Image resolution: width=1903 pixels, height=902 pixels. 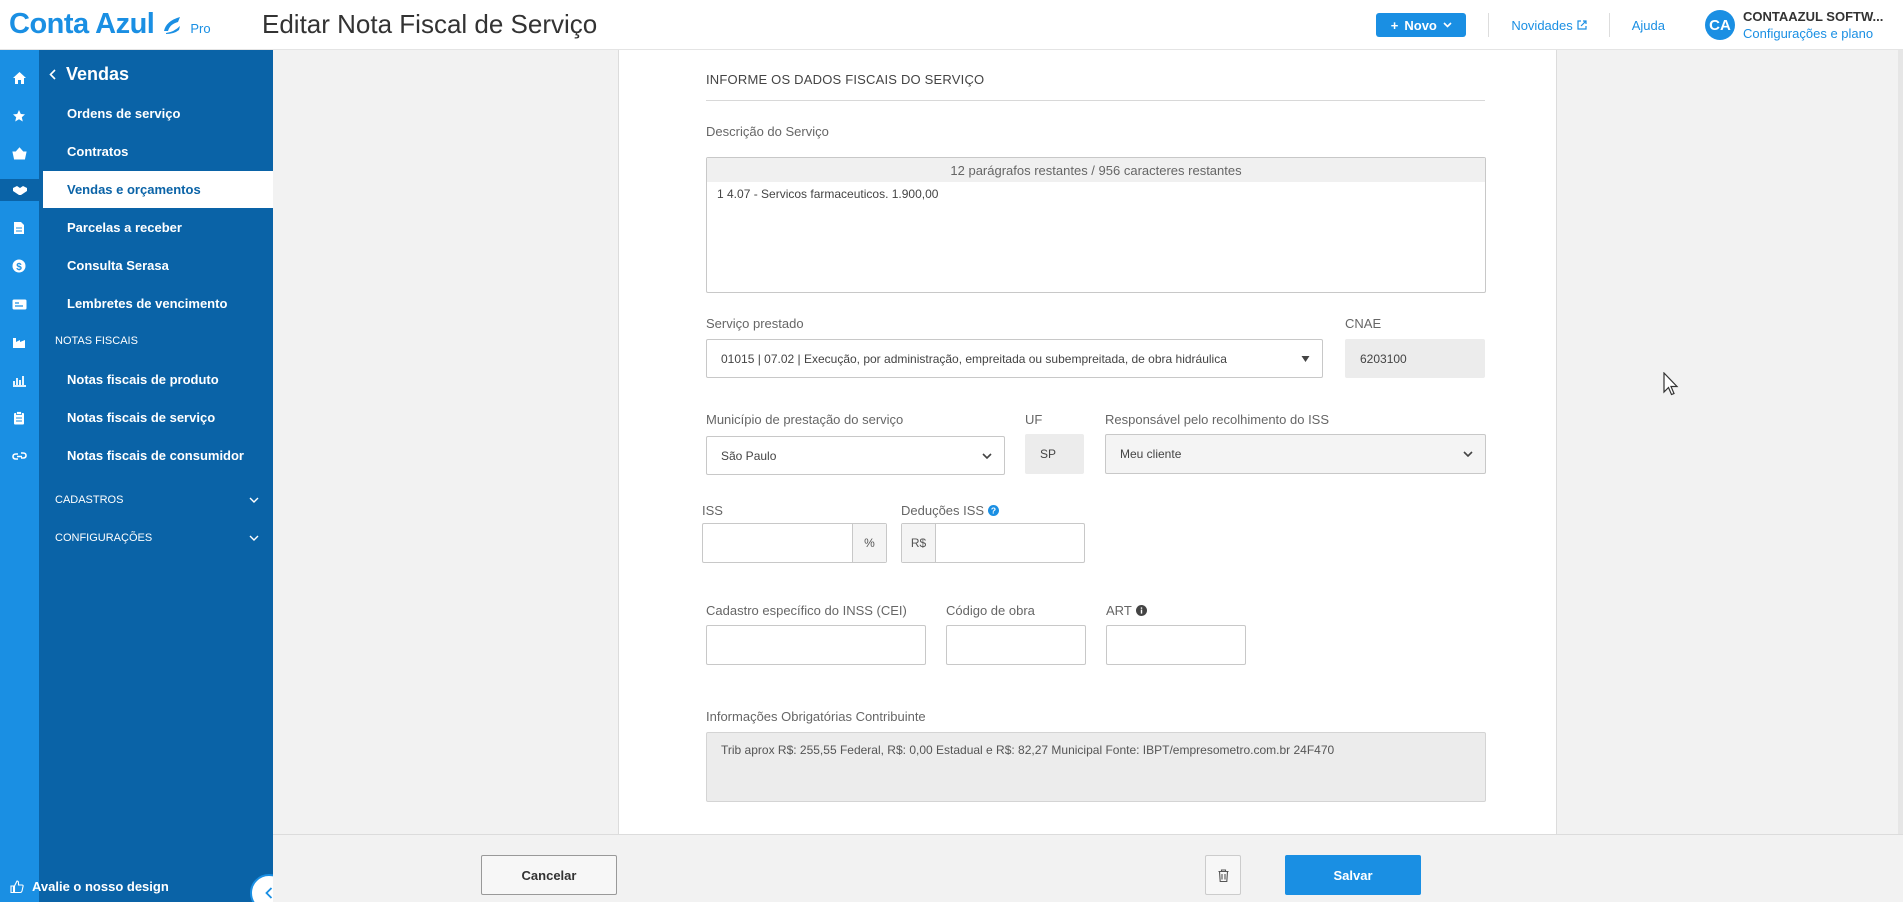 I want to click on home-icon, so click(x=19, y=78).